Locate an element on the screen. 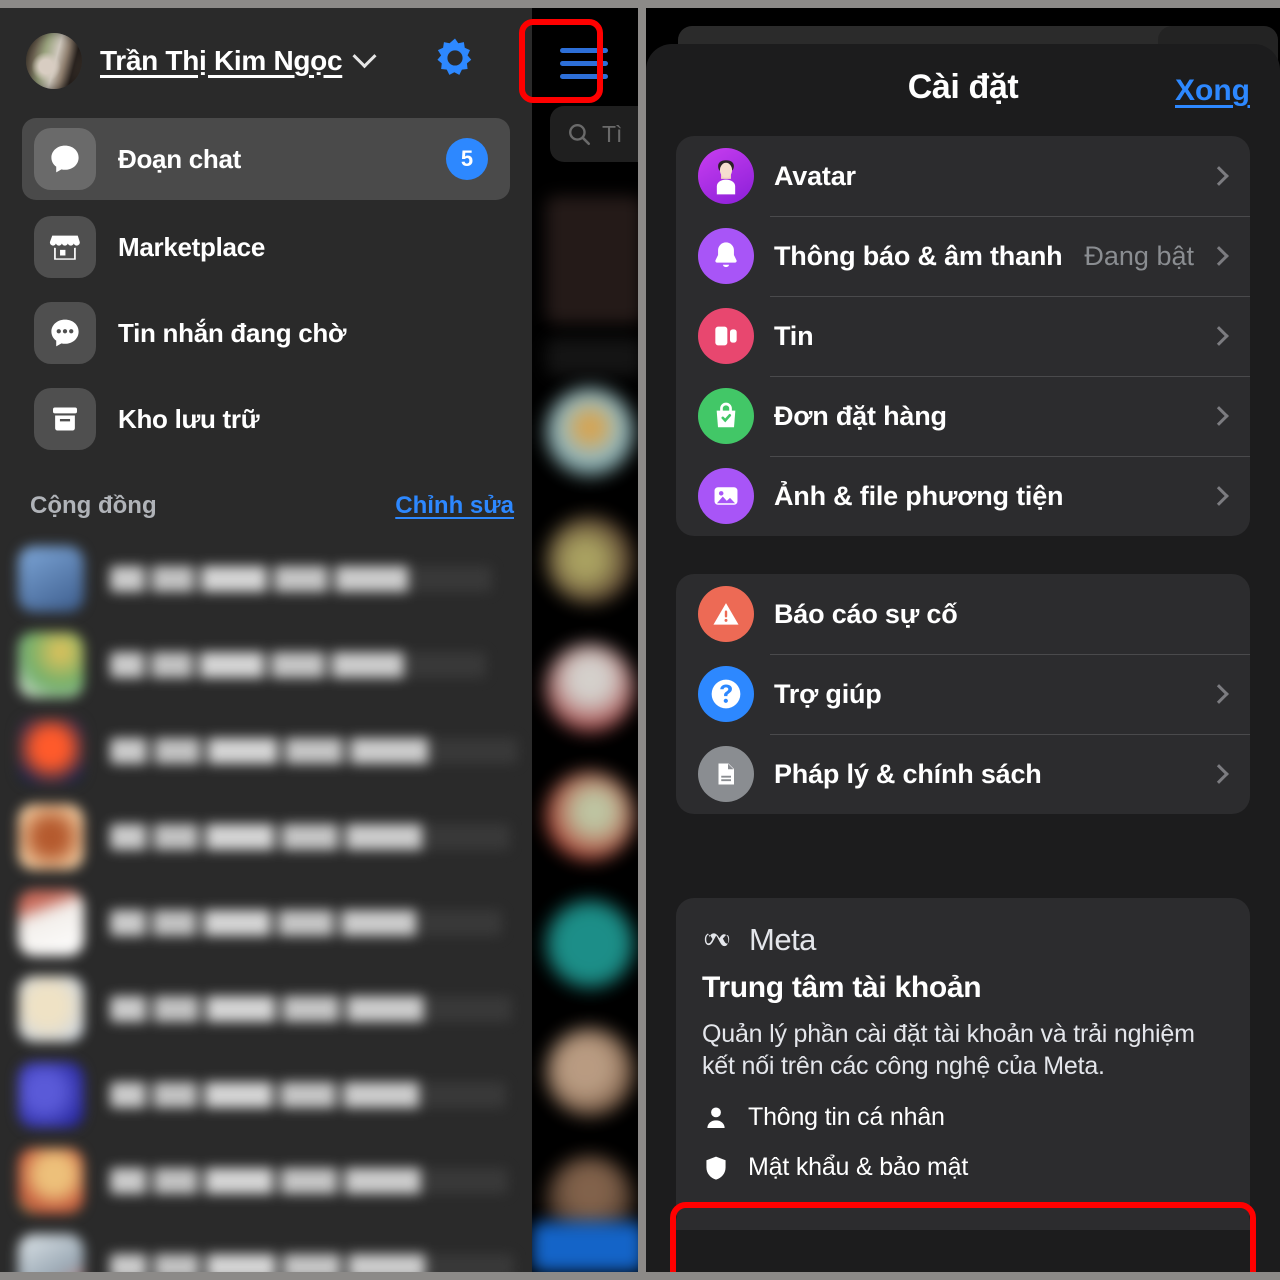  sidebar-item-message-requests: Tin nhắn đang chờ is located at coordinates (266, 333).